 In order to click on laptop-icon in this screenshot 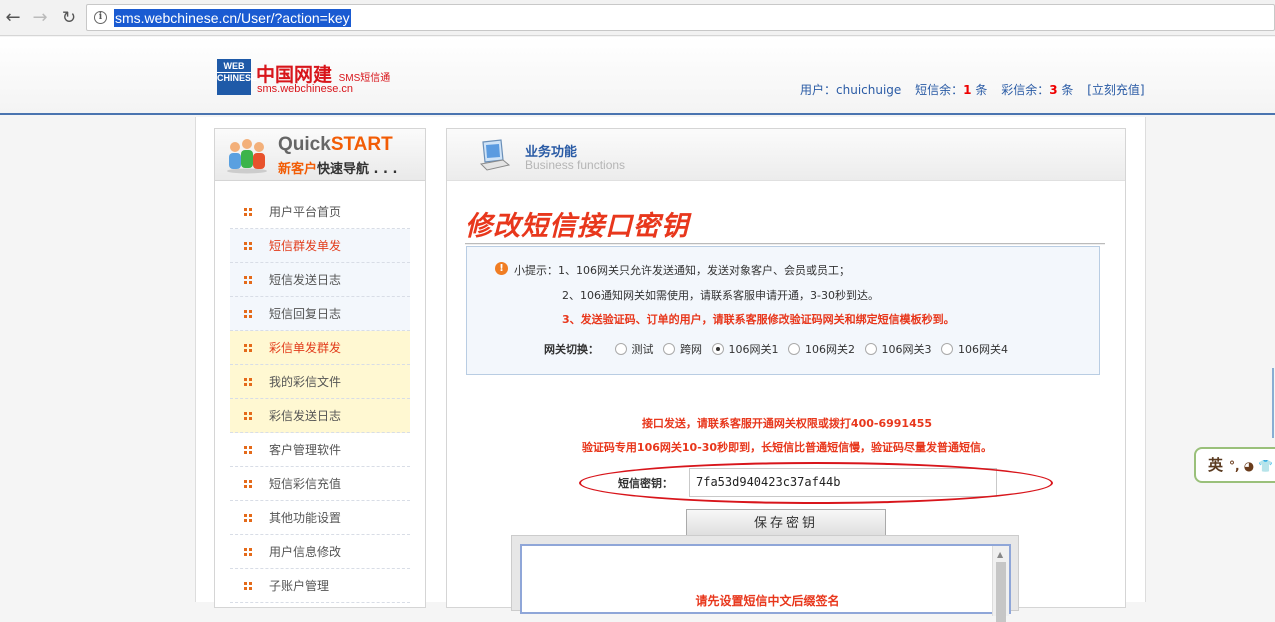, I will do `click(495, 155)`.